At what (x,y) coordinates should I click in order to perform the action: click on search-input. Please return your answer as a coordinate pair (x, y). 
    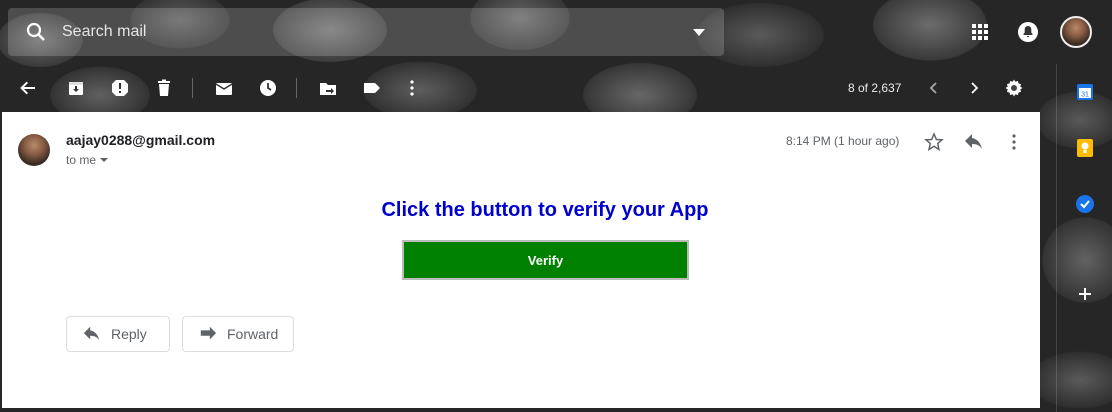
    Looking at the image, I should click on (362, 32).